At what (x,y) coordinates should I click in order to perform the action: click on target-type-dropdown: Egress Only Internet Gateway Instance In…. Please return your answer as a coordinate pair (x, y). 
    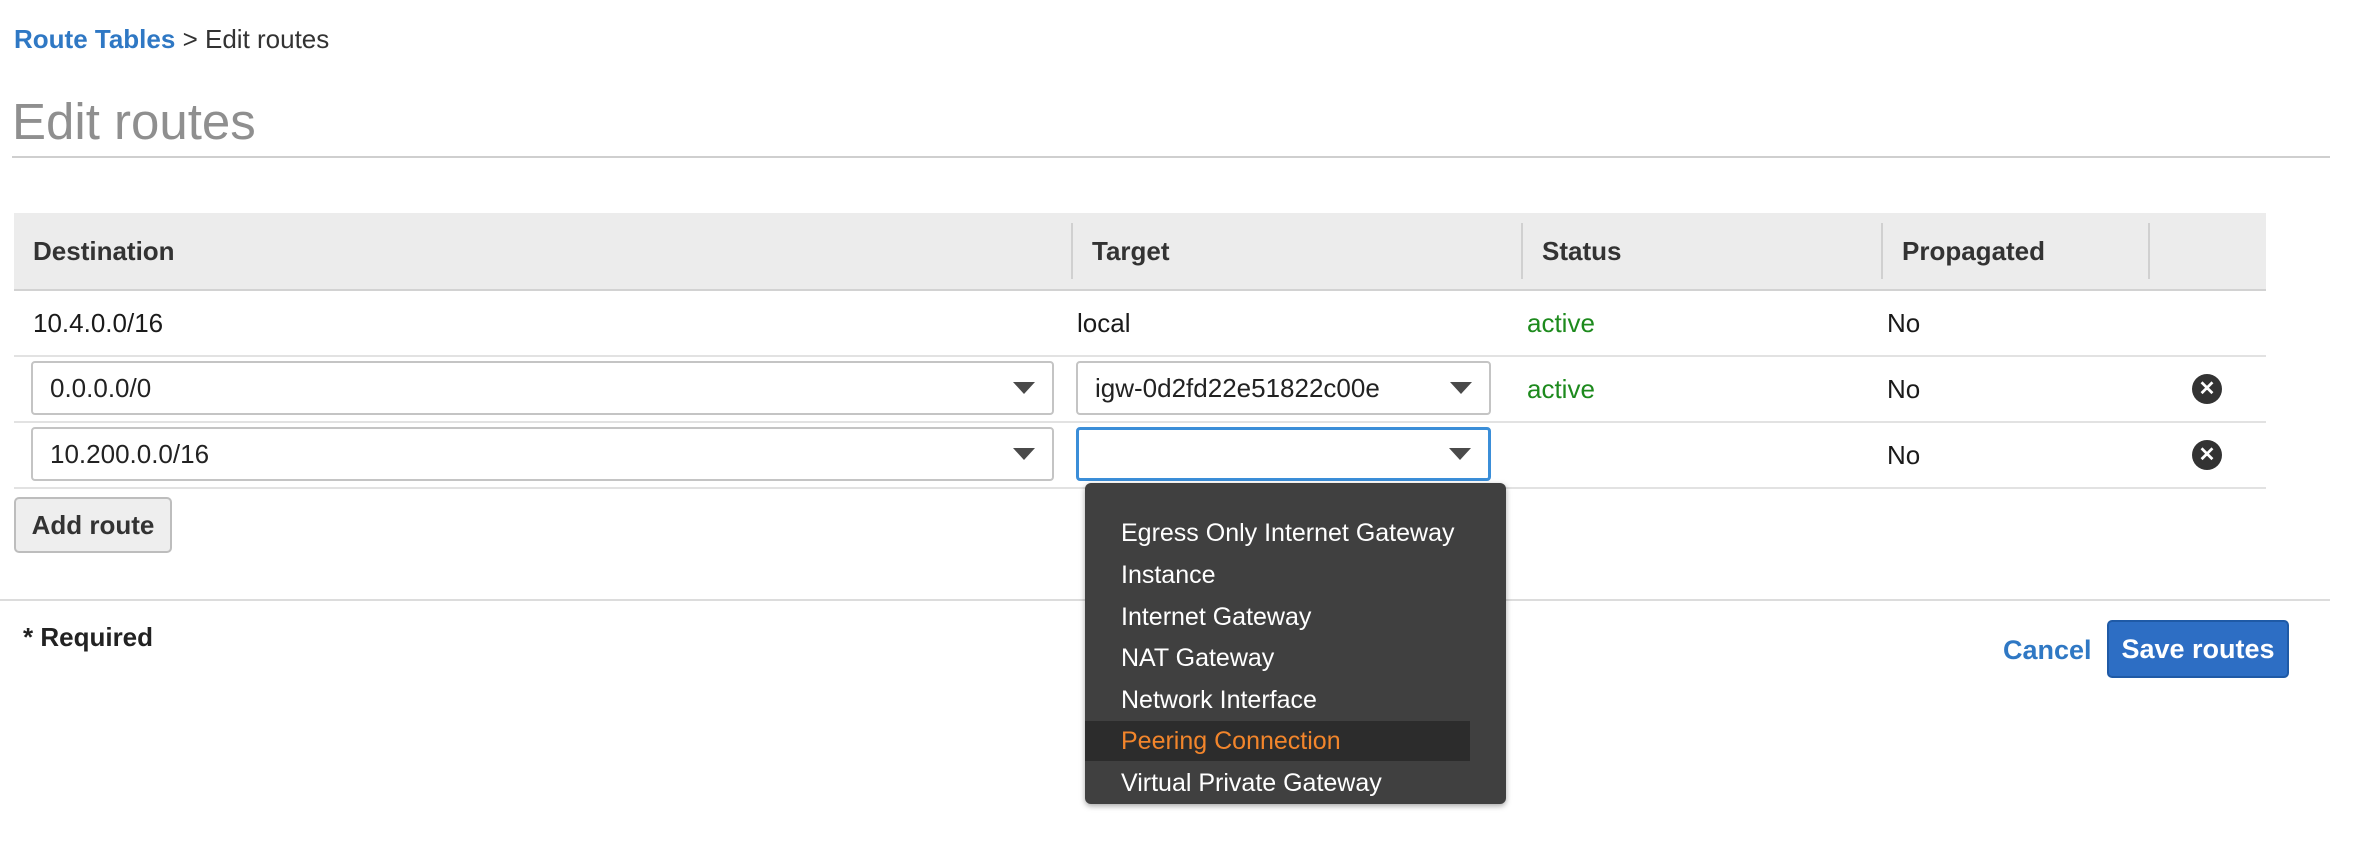
    Looking at the image, I should click on (1295, 643).